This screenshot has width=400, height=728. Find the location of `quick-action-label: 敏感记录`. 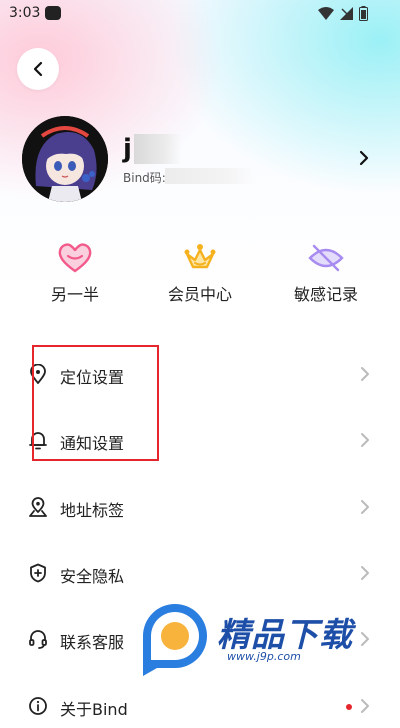

quick-action-label: 敏感记录 is located at coordinates (325, 294).